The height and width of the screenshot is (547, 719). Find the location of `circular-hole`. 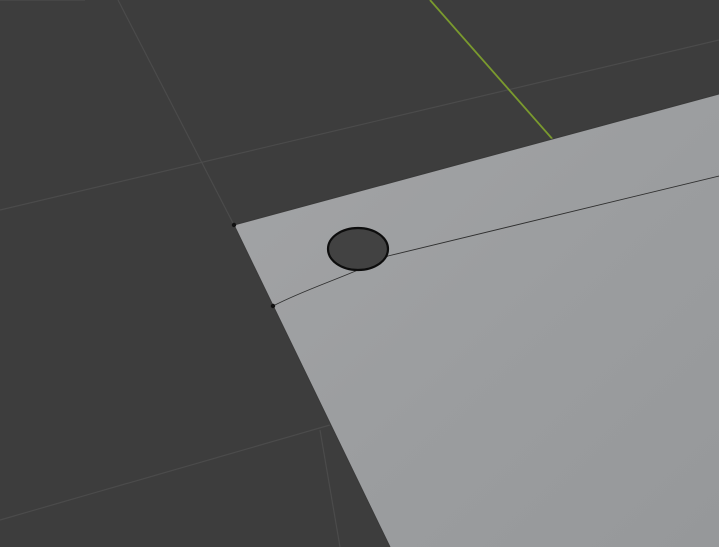

circular-hole is located at coordinates (358, 249).